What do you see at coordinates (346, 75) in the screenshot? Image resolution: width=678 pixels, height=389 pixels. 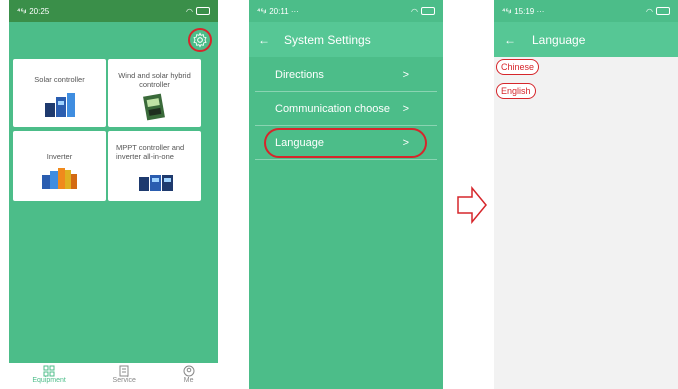 I see `menu-item-directions: Directions >` at bounding box center [346, 75].